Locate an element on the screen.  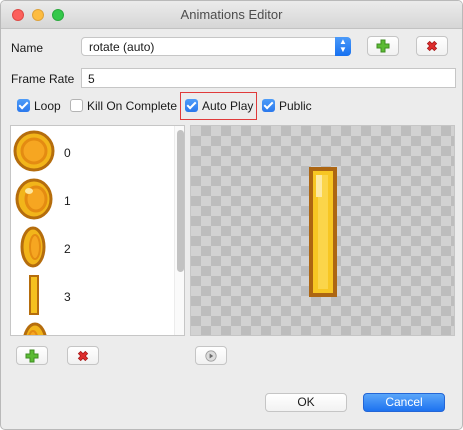
frame-item: 3 is located at coordinates (91, 296).